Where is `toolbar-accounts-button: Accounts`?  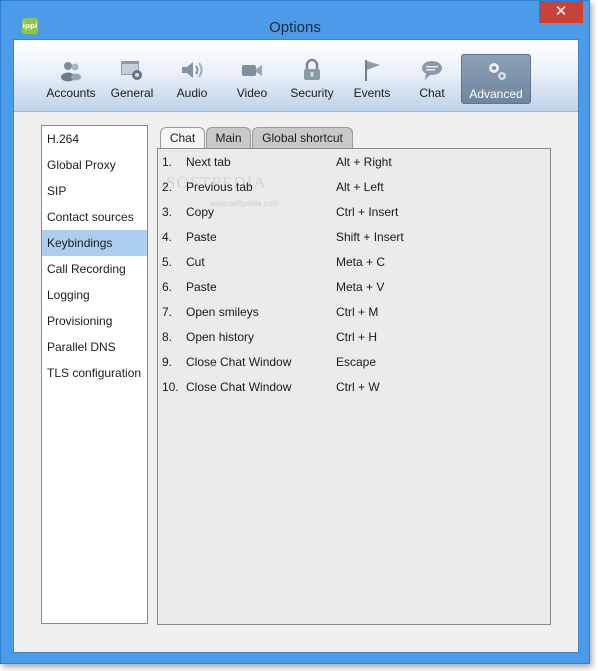 toolbar-accounts-button: Accounts is located at coordinates (71, 79).